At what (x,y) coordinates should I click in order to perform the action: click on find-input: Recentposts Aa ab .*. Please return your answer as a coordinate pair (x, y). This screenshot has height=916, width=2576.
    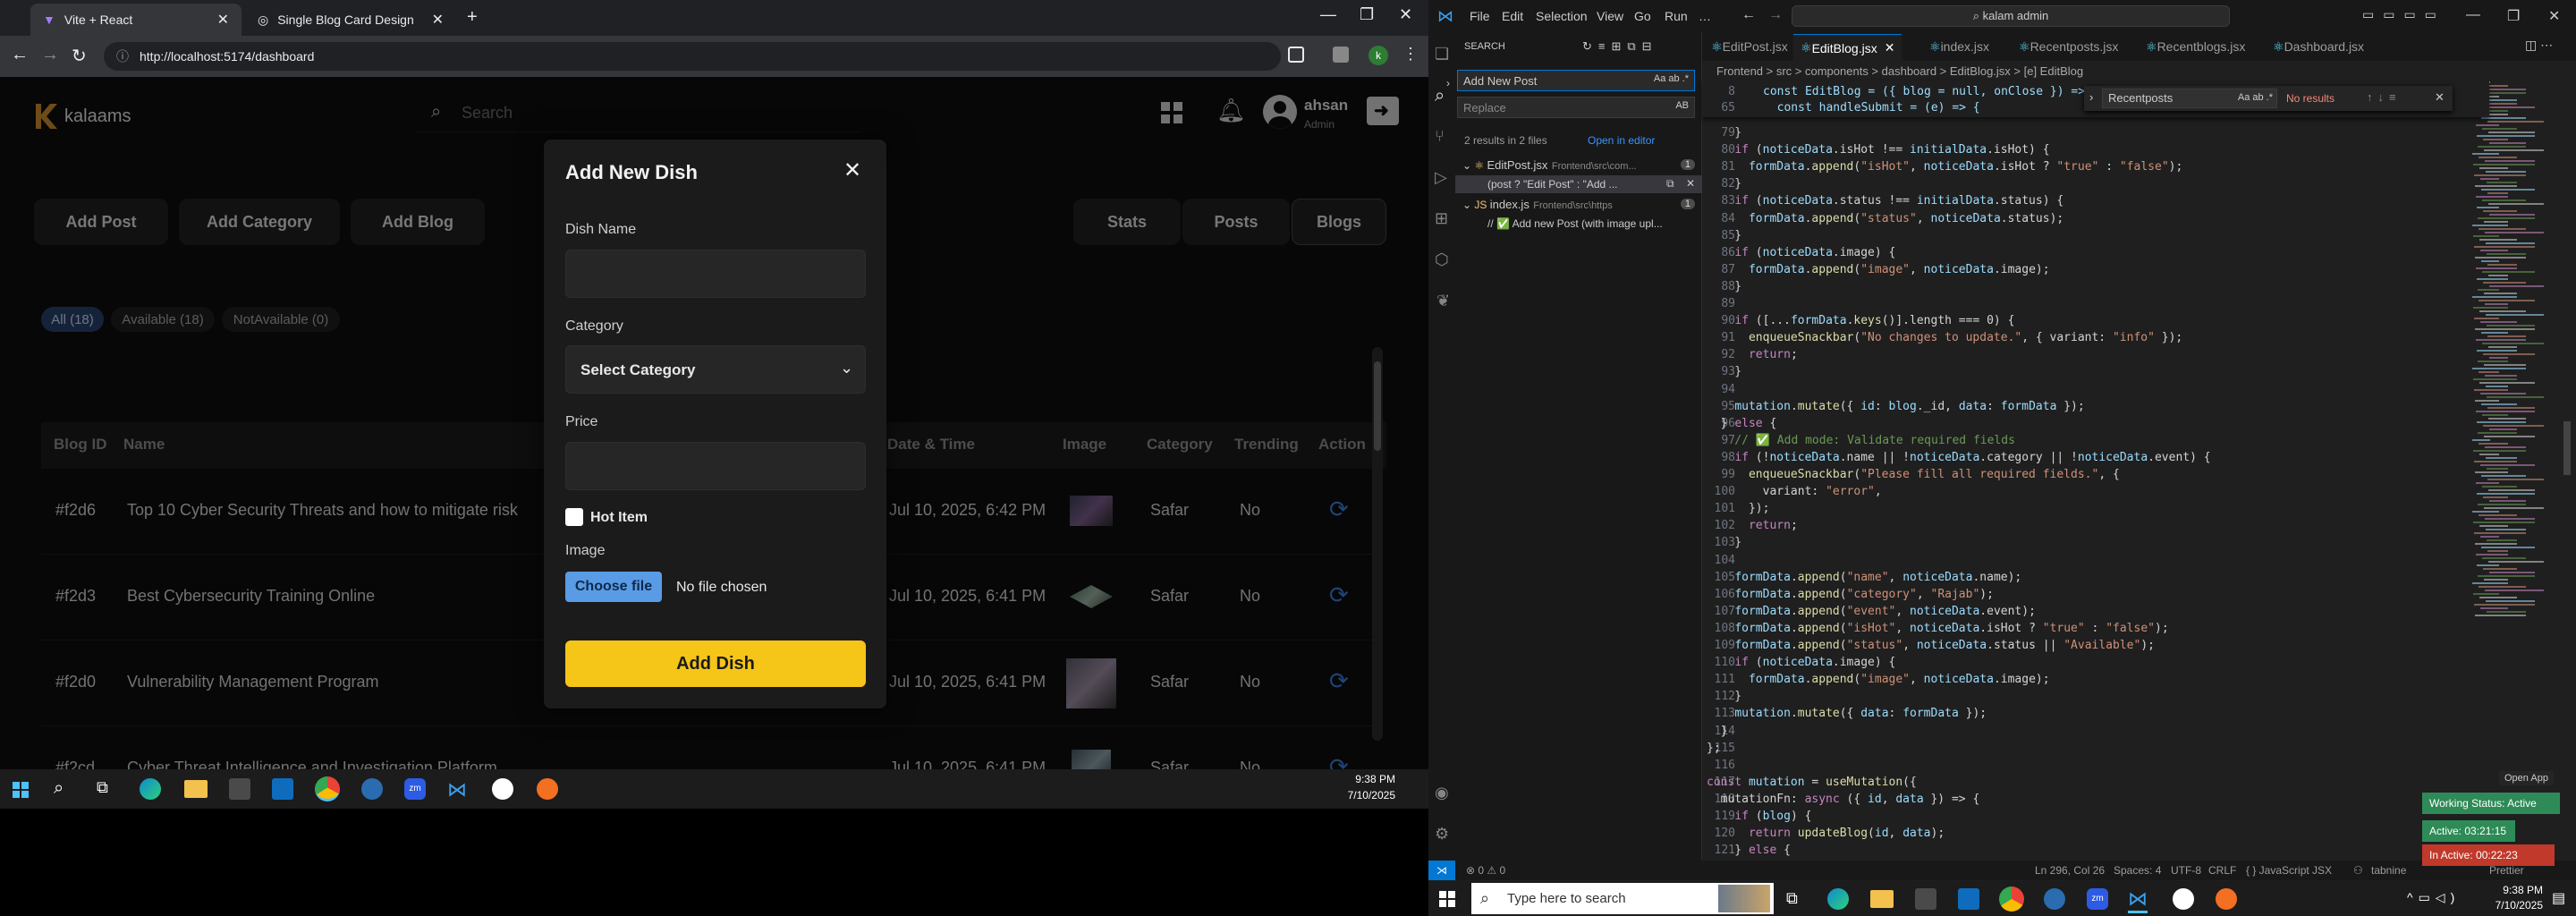
    Looking at the image, I should click on (2189, 98).